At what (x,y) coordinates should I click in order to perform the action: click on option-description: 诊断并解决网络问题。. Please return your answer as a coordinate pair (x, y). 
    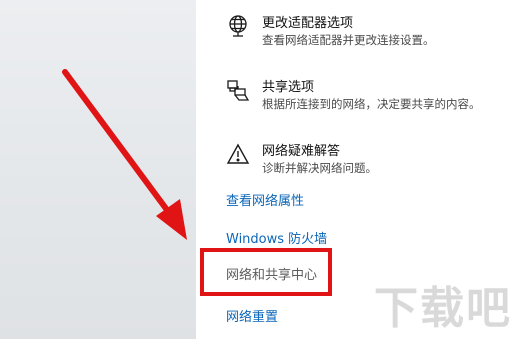
    Looking at the image, I should click on (319, 168).